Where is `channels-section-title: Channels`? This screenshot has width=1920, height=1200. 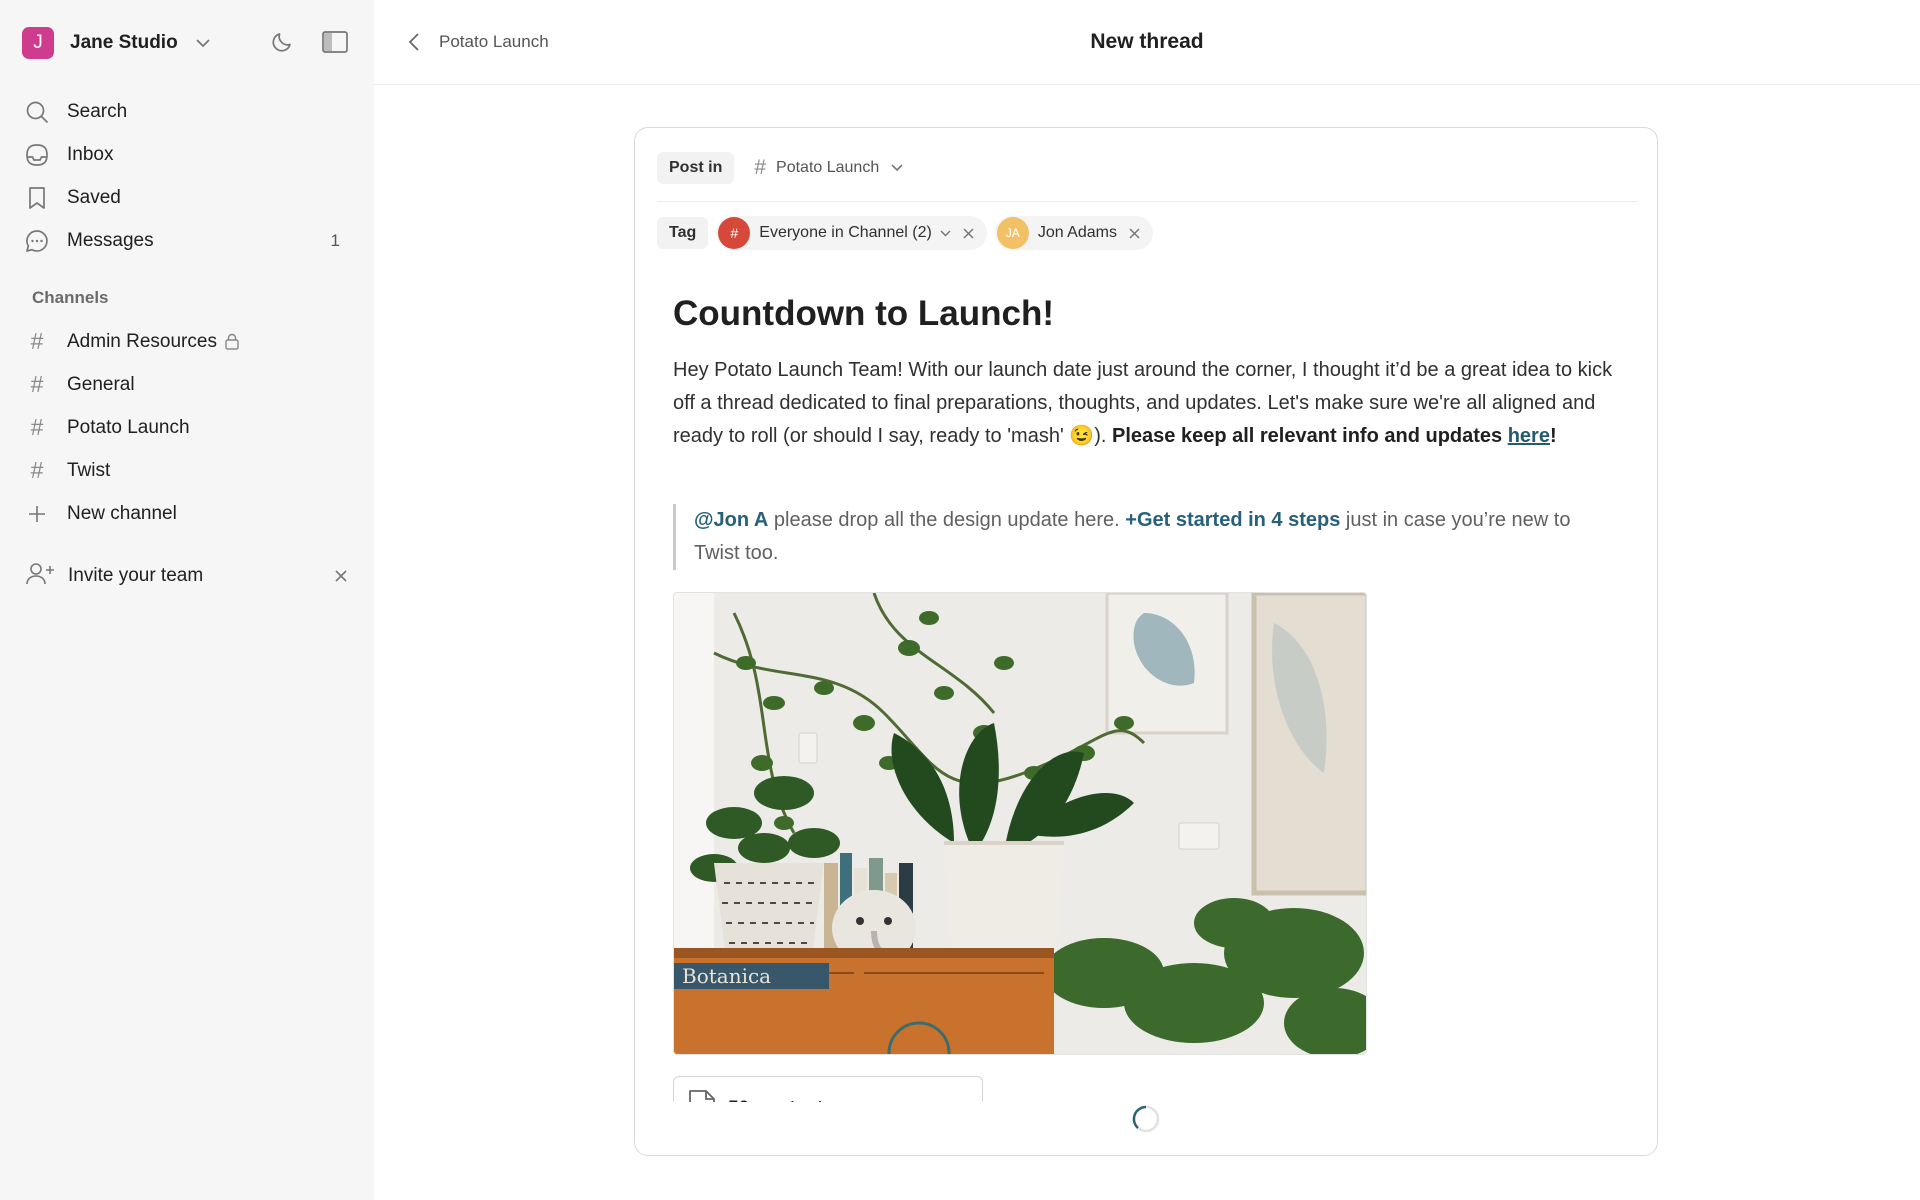 channels-section-title: Channels is located at coordinates (70, 298).